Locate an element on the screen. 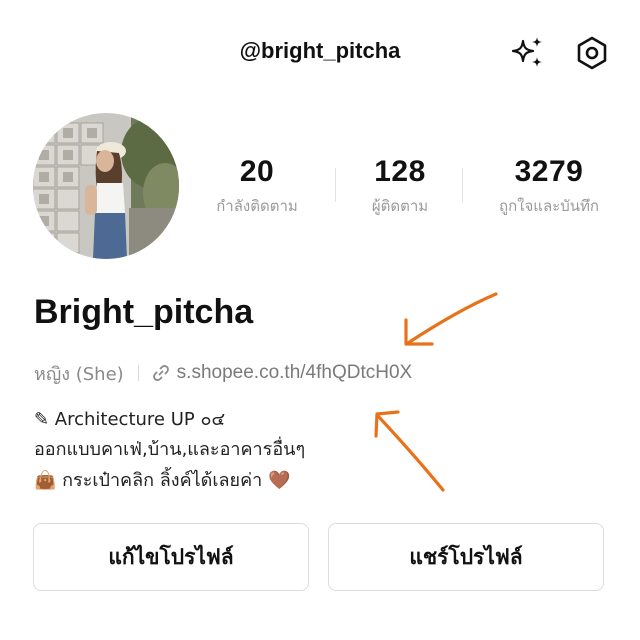 This screenshot has height=640, width=640. stat-followers-label: ผู้ติดตาม is located at coordinates (400, 206).